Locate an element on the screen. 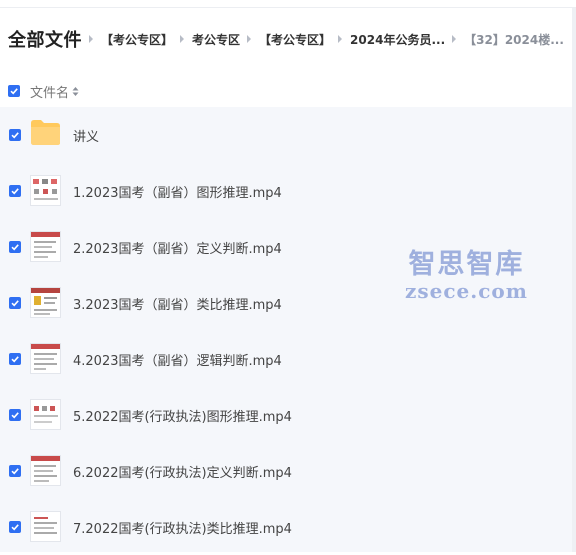  file-row: 6.2022国考(行政执法)定义判断.mp4 is located at coordinates (286, 471).